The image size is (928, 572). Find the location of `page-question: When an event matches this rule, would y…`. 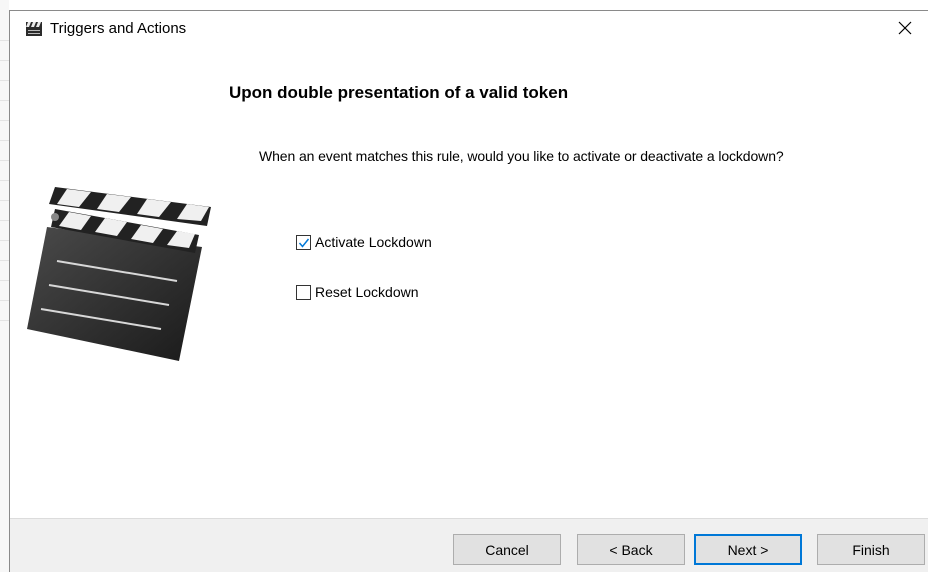

page-question: When an event matches this rule, would y… is located at coordinates (521, 156).